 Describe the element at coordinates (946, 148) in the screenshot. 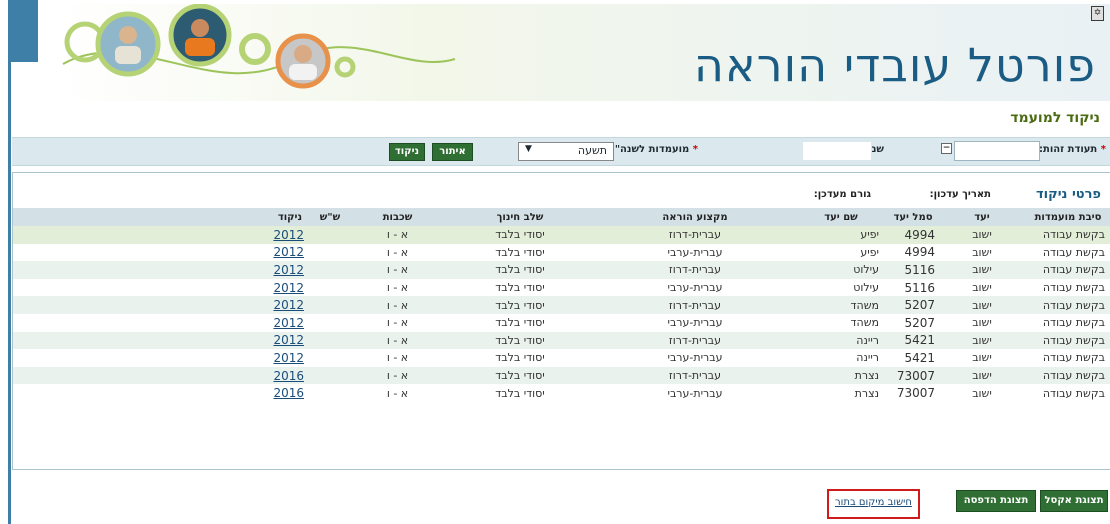

I see `collapse-icon: −` at that location.